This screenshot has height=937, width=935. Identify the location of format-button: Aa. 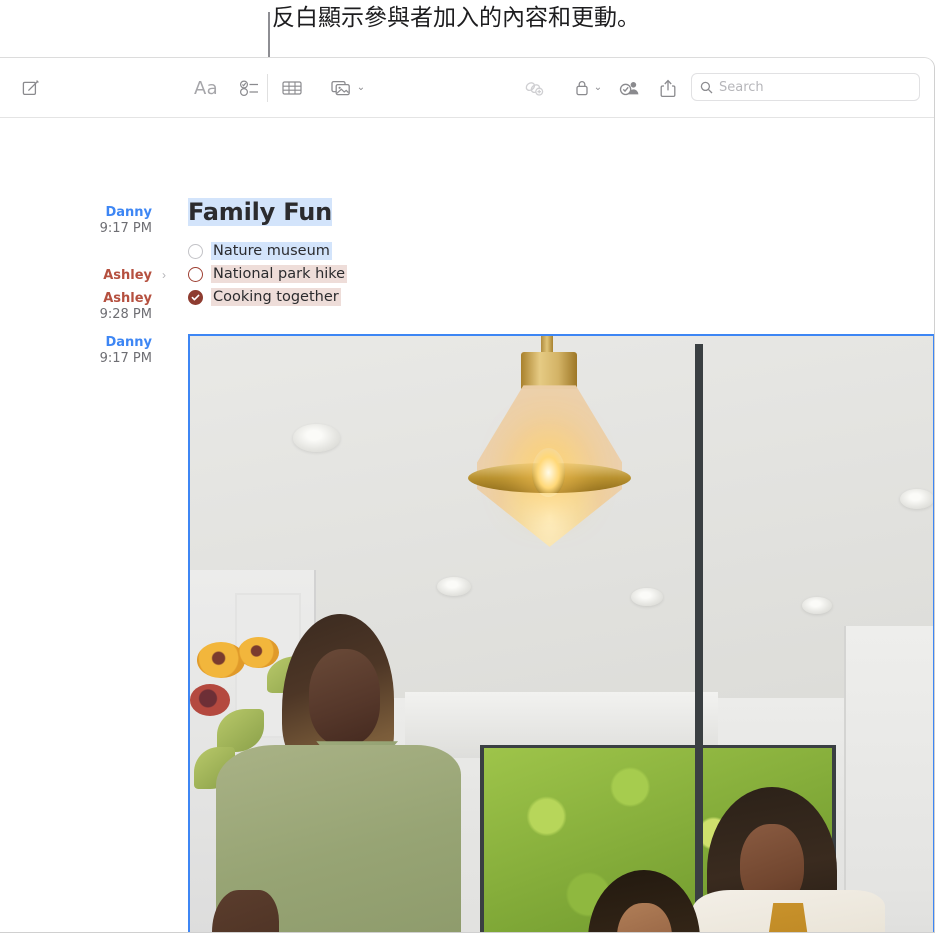
(206, 88).